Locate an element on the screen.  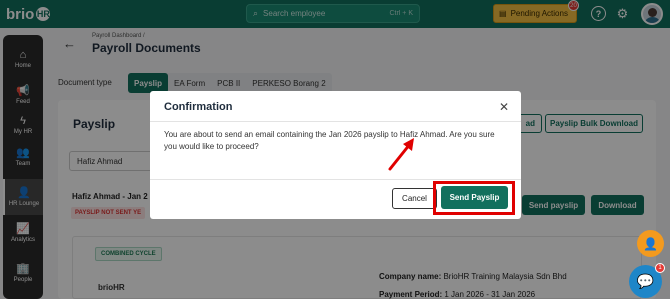
red-arrow-icon is located at coordinates (401, 154).